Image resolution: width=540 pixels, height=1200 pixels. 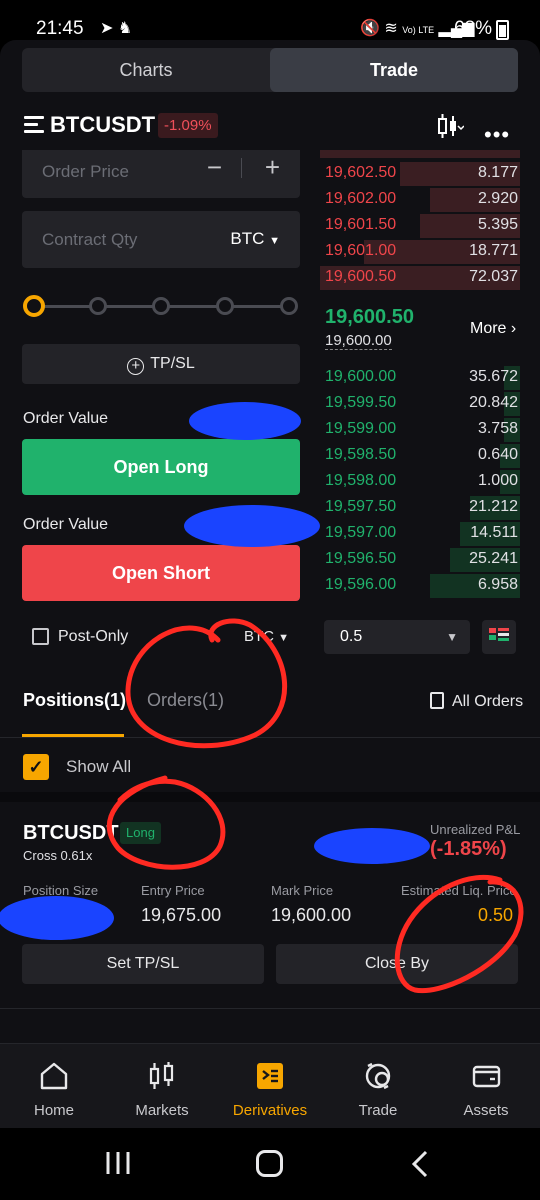 What do you see at coordinates (161, 573) in the screenshot?
I see `open-short-button: Open Short` at bounding box center [161, 573].